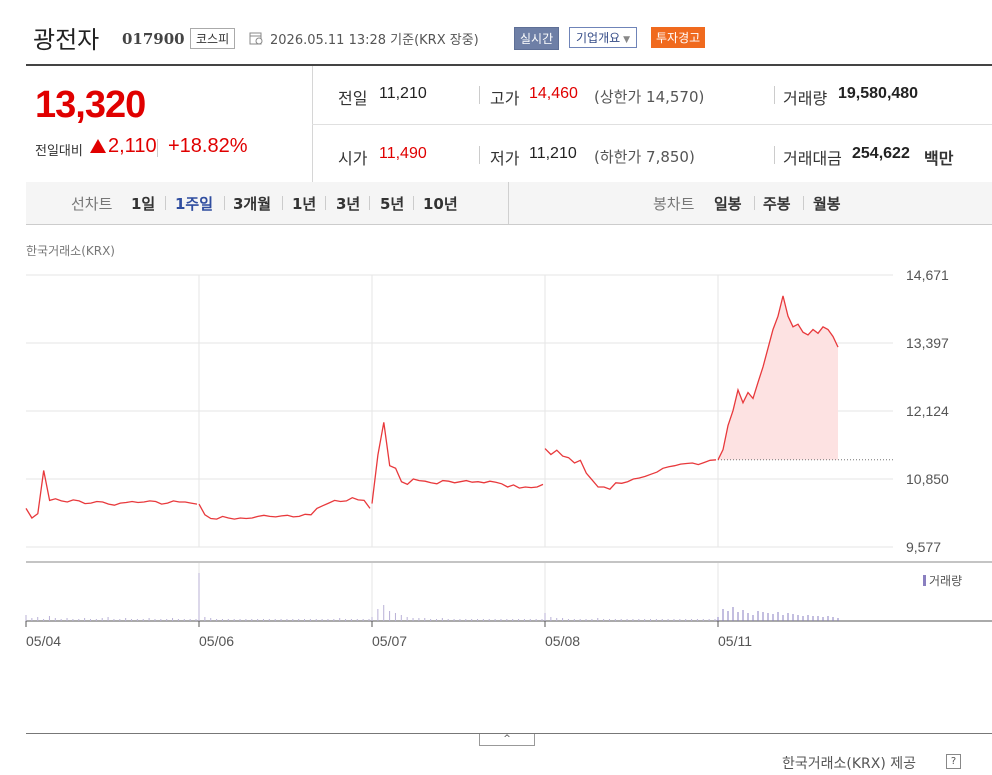  What do you see at coordinates (374, 40) in the screenshot?
I see `quote-datetime: 2026.05.11 13:28 기준(KRX 장중)` at bounding box center [374, 40].